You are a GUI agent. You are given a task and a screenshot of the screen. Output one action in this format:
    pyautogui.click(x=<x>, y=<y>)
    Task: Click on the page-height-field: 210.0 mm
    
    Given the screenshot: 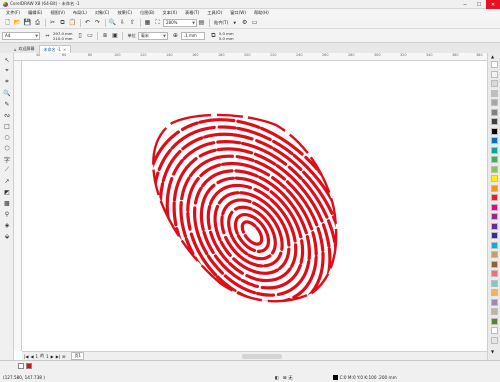 What is the action you would take?
    pyautogui.click(x=62, y=38)
    